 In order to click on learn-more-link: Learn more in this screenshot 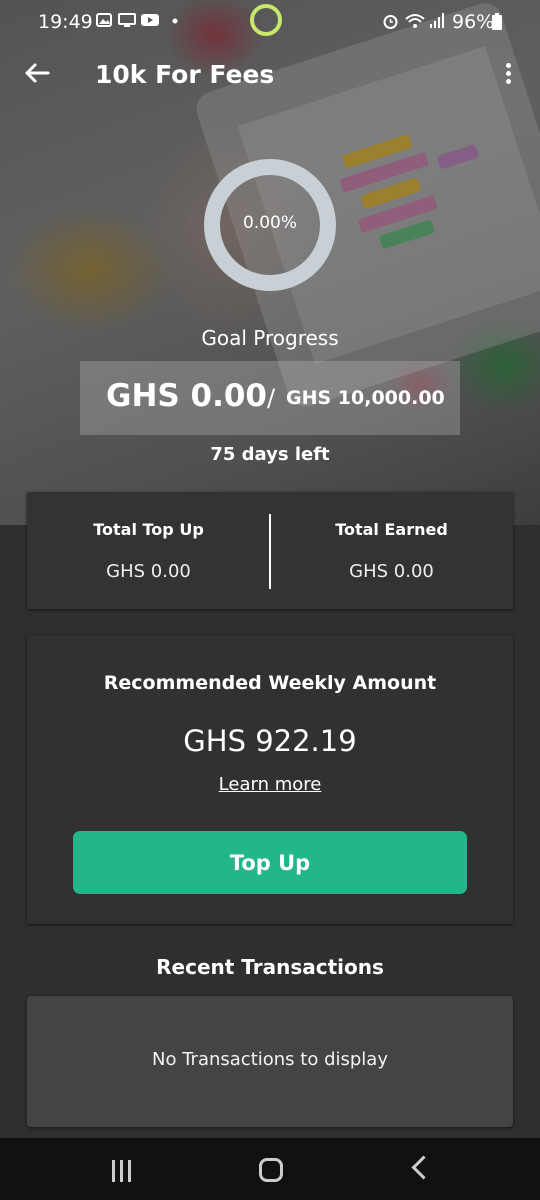, I will do `click(270, 784)`.